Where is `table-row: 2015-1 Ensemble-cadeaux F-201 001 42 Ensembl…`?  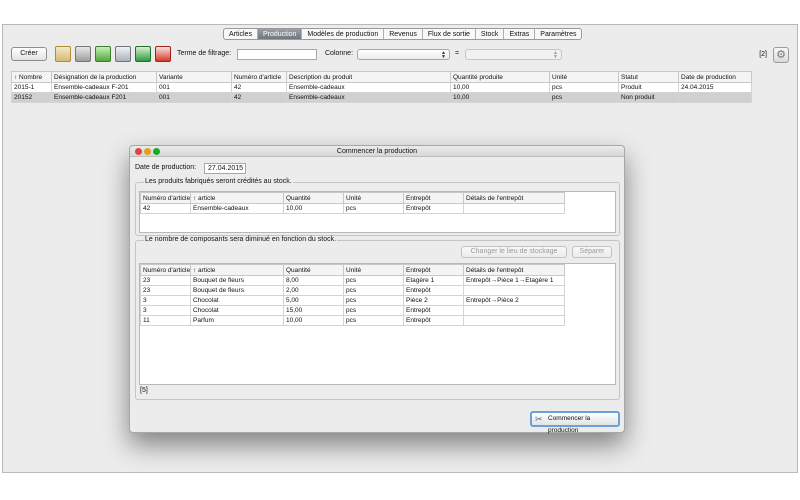
table-row: 2015-1 Ensemble-cadeaux F-201 001 42 Ensembl… is located at coordinates (381, 87).